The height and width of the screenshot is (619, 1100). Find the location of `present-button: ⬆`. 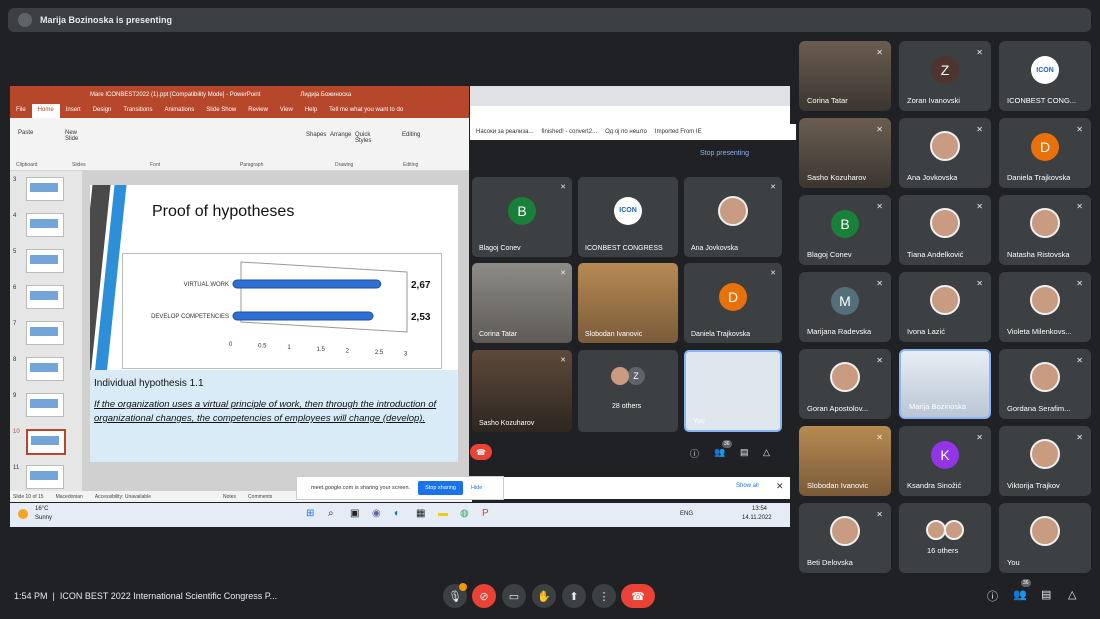

present-button: ⬆ is located at coordinates (574, 596).